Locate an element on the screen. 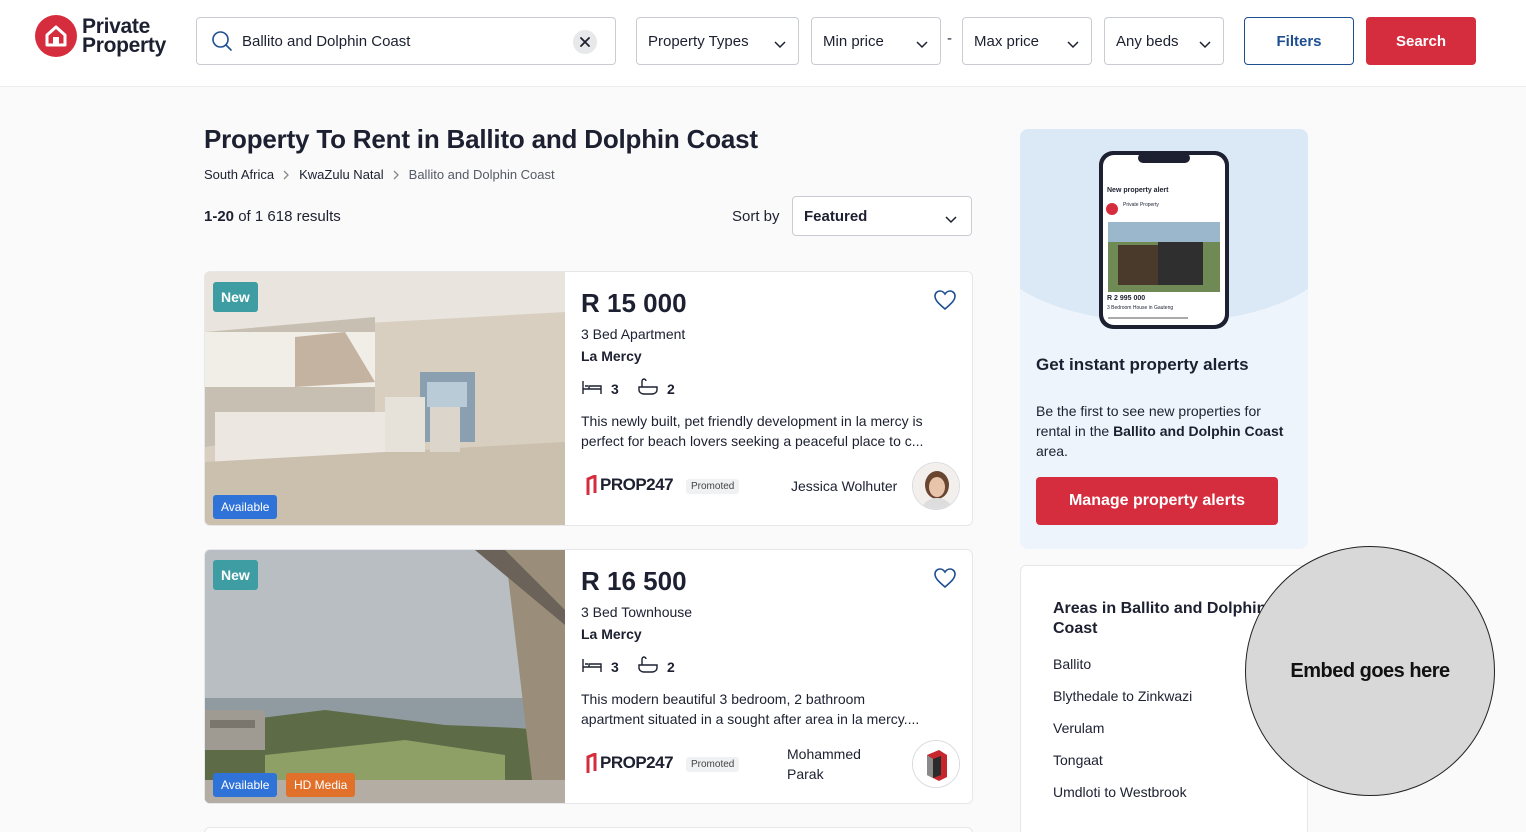 This screenshot has width=1526, height=832. min-price-label: Min price is located at coordinates (853, 41).